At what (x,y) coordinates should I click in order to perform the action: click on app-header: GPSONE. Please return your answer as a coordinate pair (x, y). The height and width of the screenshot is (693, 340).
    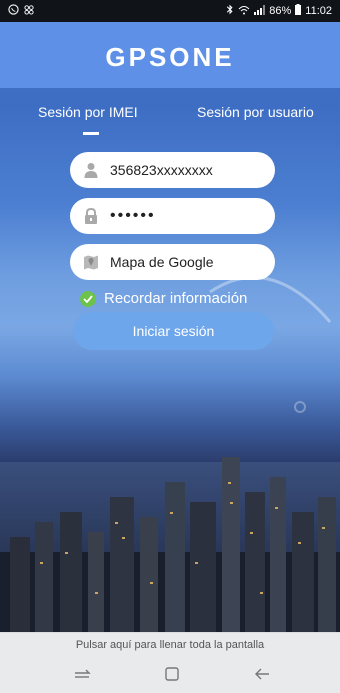
    Looking at the image, I should click on (170, 55).